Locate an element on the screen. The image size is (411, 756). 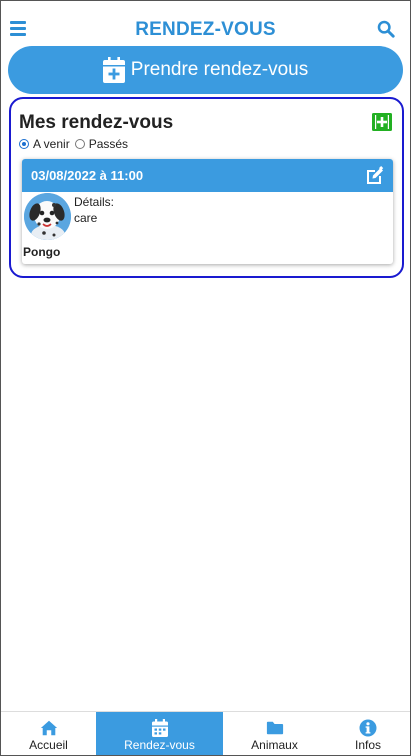
filter-upcoming-label: A venir is located at coordinates (51, 144).